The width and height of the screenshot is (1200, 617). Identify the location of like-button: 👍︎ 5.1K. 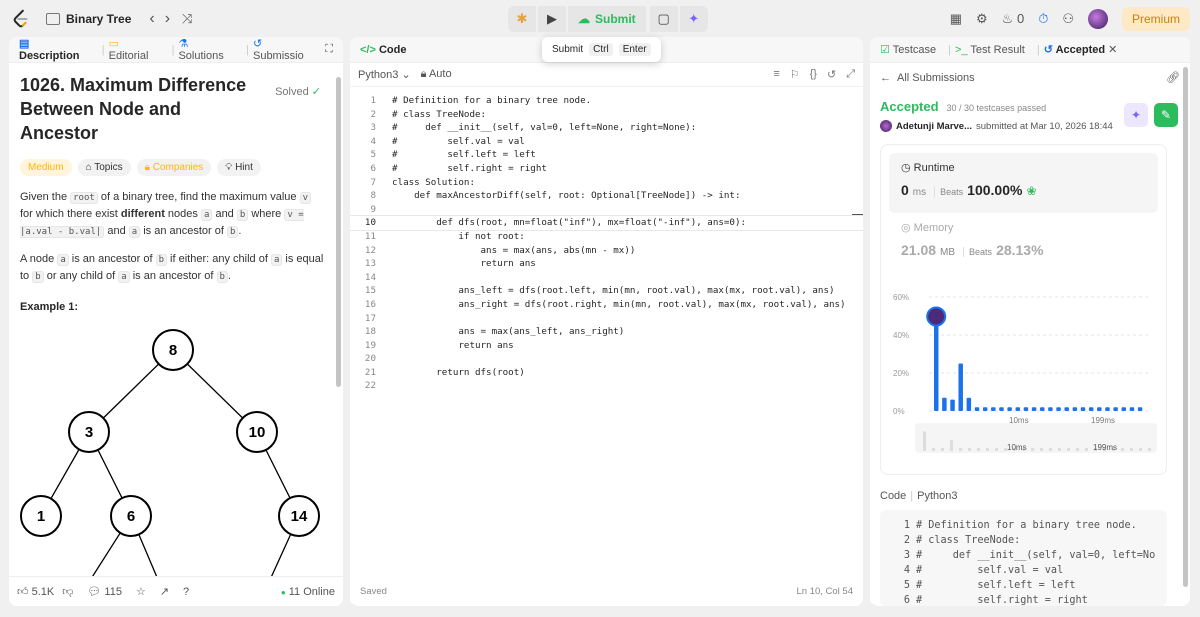
(35, 591).